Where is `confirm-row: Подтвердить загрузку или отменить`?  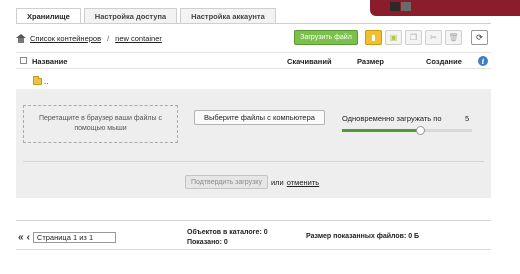 confirm-row: Подтвердить загрузку или отменить is located at coordinates (252, 182).